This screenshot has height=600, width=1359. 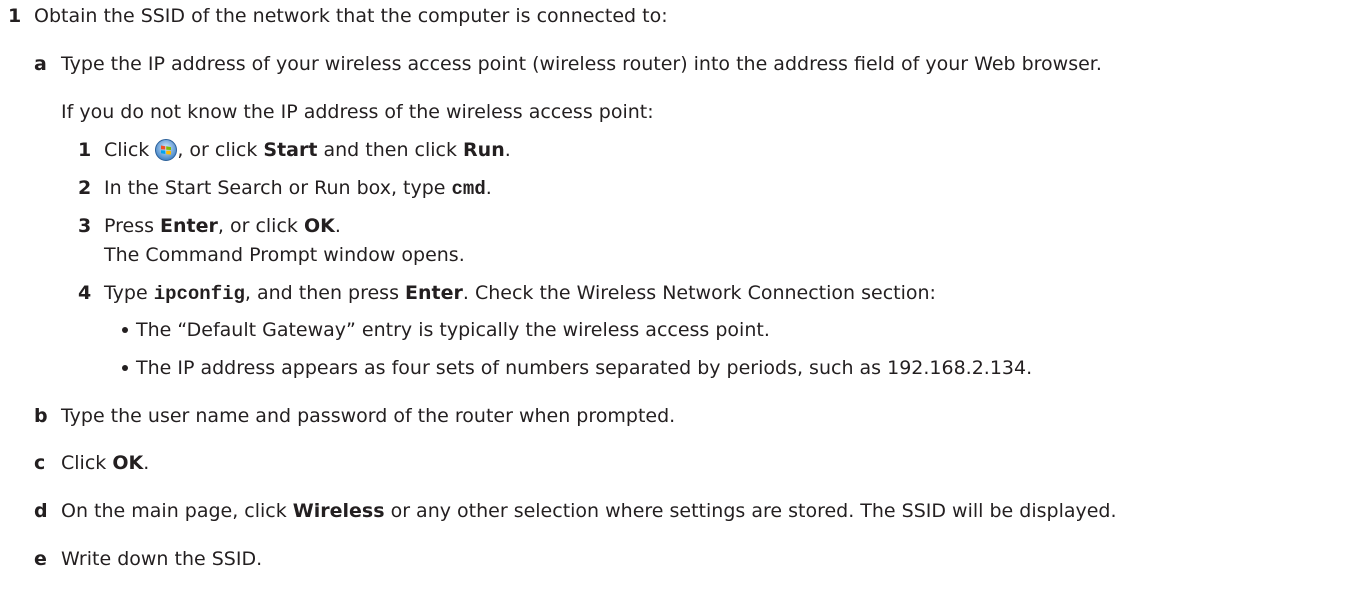 What do you see at coordinates (85, 226) in the screenshot?
I see `substep-number: 3` at bounding box center [85, 226].